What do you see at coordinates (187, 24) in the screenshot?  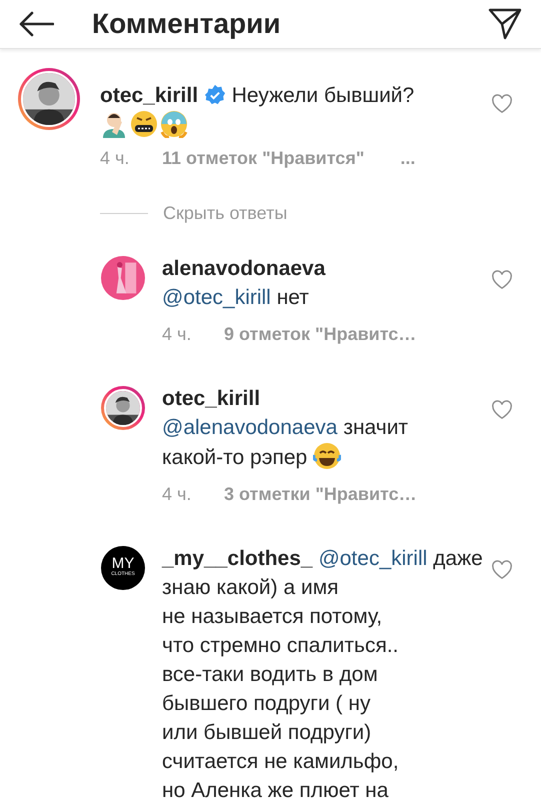 I see `screen-title: Комментарии` at bounding box center [187, 24].